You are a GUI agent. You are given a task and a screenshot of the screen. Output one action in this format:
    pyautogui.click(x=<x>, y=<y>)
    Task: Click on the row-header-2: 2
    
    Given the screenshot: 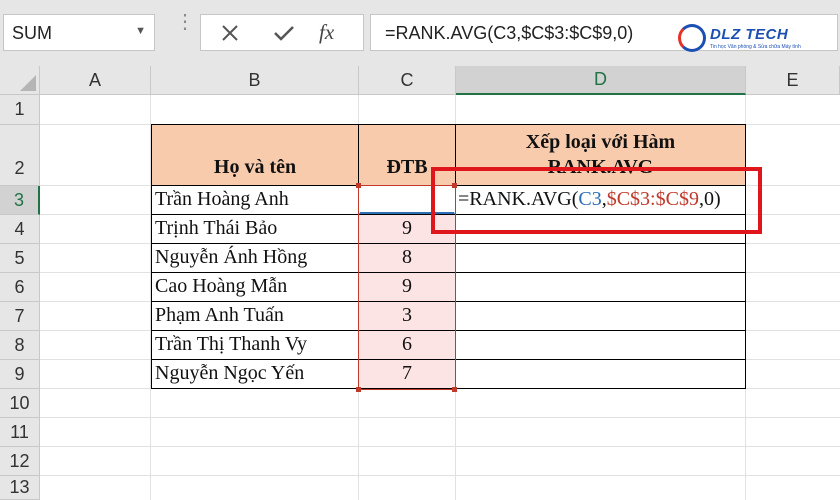 What is the action you would take?
    pyautogui.click(x=20, y=155)
    